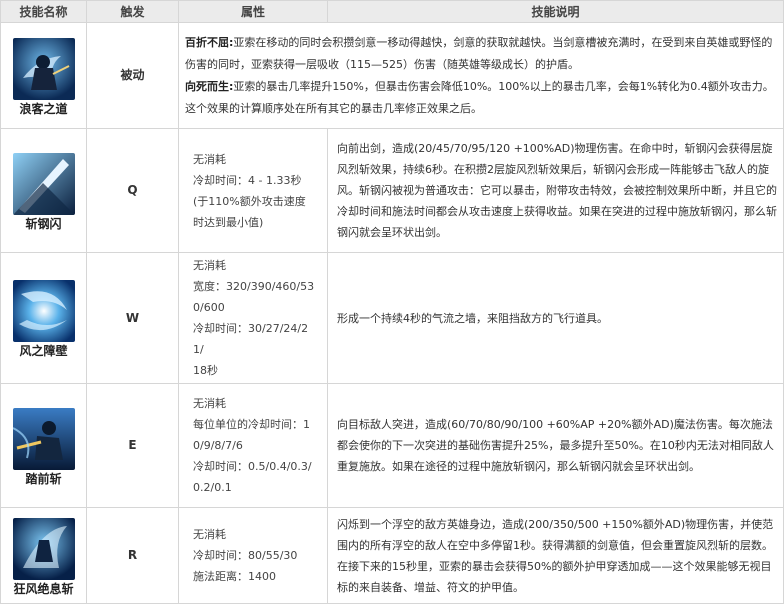 The image size is (784, 604). What do you see at coordinates (253, 11) in the screenshot?
I see `header-attributes: 属性` at bounding box center [253, 11].